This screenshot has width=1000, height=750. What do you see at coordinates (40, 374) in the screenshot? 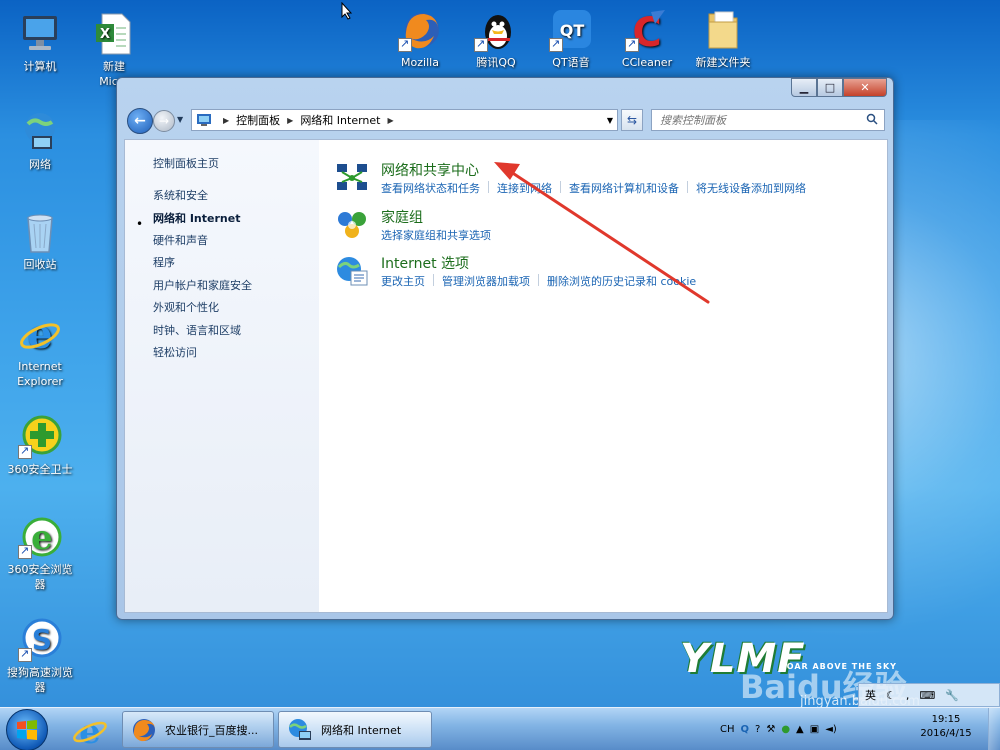
I see `desktop-icon-label: Internet Explorer` at bounding box center [40, 374].